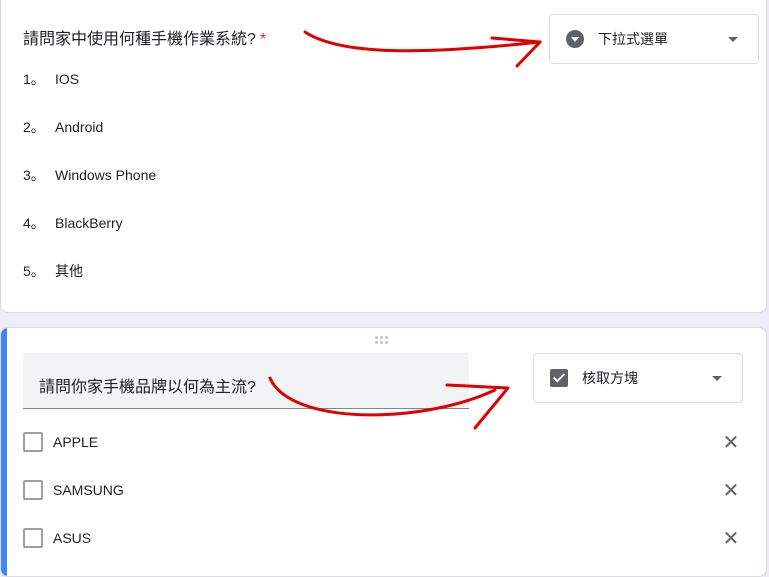 This screenshot has width=769, height=577. I want to click on option-number: 2。, so click(34, 127).